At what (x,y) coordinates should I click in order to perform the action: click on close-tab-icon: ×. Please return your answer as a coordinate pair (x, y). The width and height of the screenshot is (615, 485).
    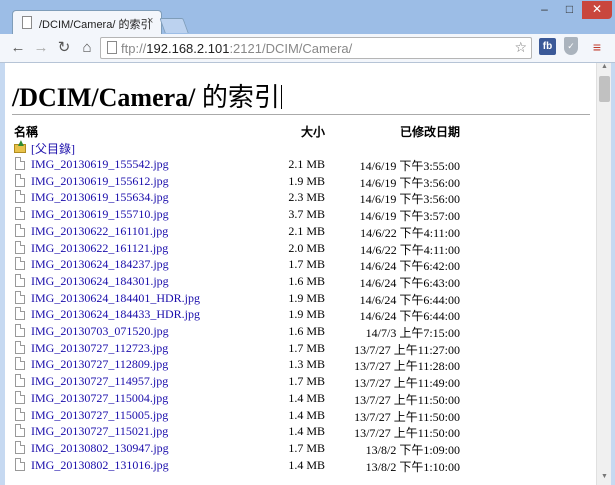
    Looking at the image, I should click on (150, 21).